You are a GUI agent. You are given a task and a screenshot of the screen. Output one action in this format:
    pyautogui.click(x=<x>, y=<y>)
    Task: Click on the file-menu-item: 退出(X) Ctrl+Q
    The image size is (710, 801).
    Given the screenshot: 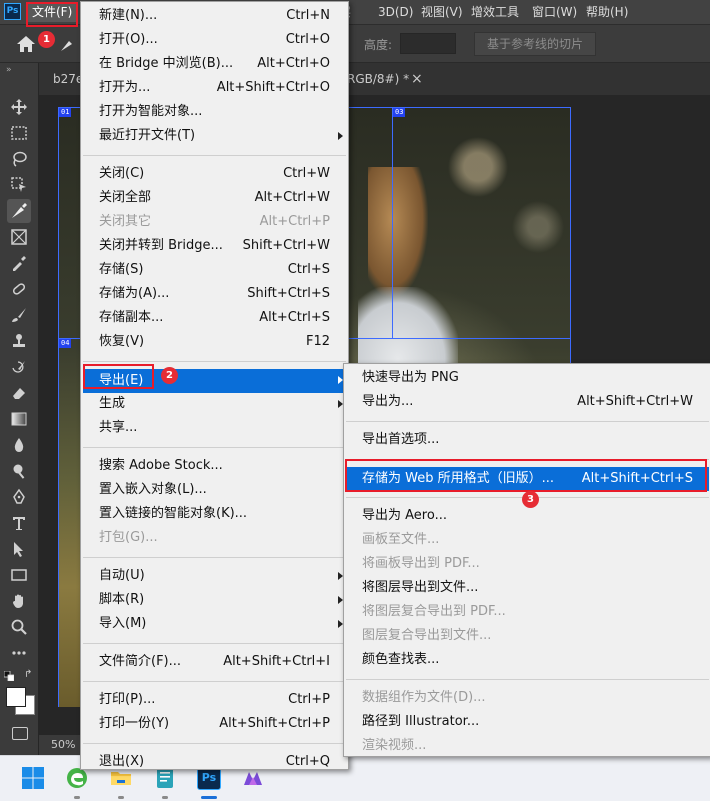 What is the action you would take?
    pyautogui.click(x=214, y=762)
    